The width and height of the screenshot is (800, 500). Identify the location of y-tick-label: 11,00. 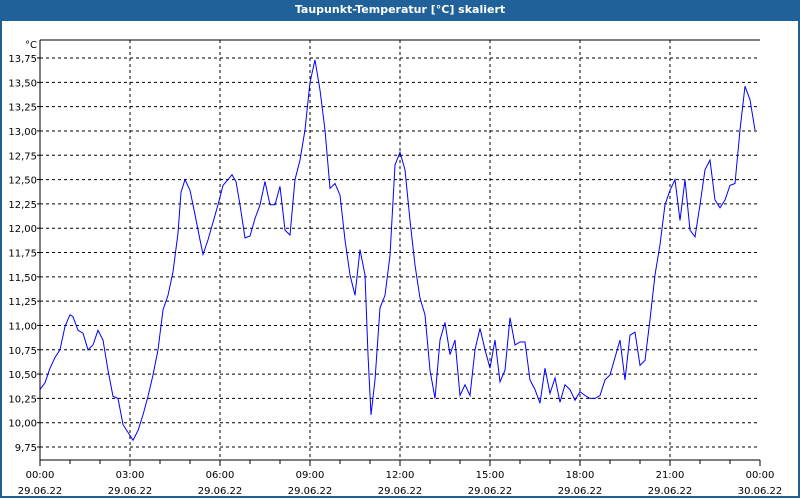
(22, 326).